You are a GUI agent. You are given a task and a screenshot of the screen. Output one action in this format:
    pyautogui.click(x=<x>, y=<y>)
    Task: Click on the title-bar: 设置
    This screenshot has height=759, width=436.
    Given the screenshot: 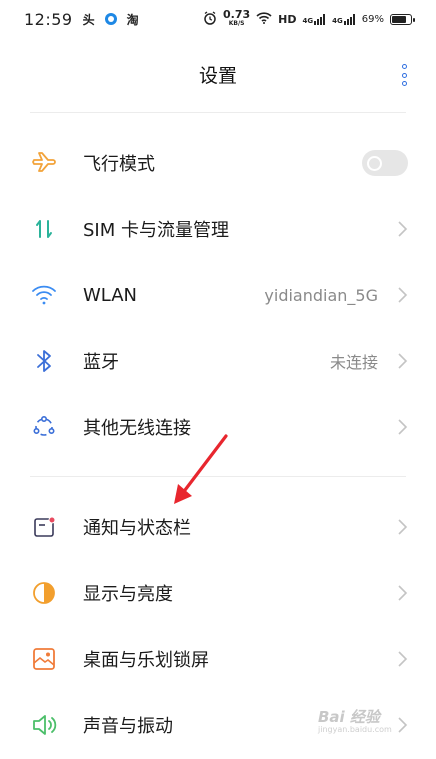 What is the action you would take?
    pyautogui.click(x=218, y=74)
    